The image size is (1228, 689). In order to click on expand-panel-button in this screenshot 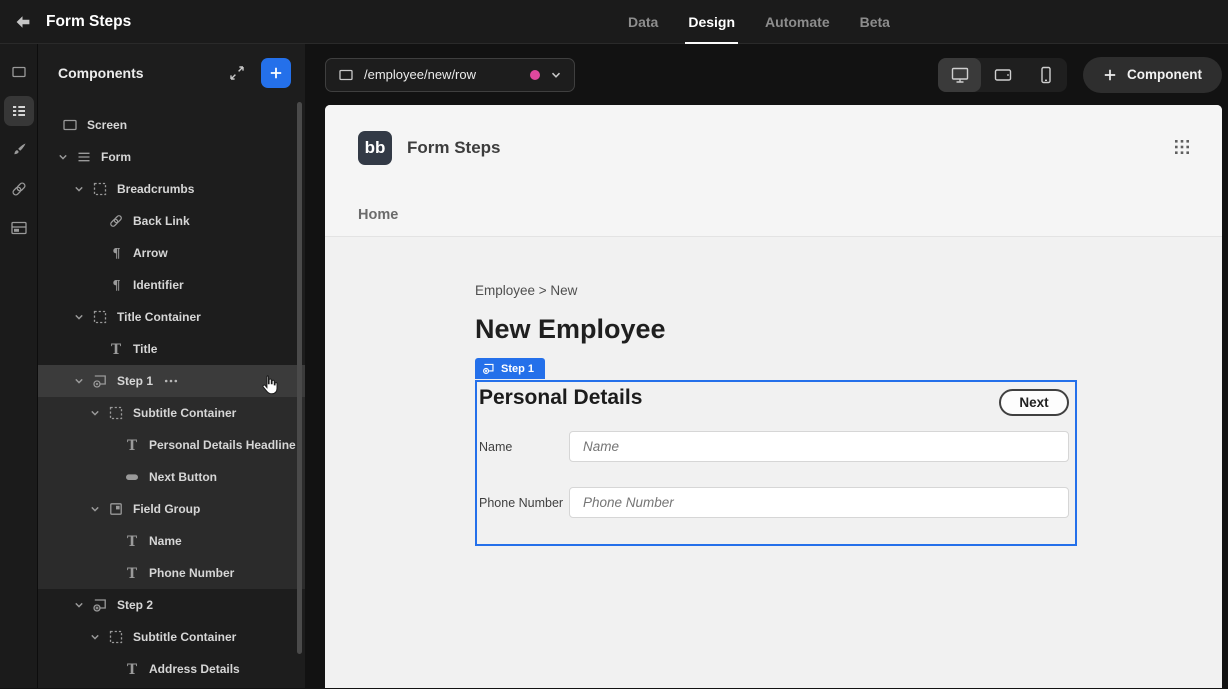, I will do `click(237, 73)`.